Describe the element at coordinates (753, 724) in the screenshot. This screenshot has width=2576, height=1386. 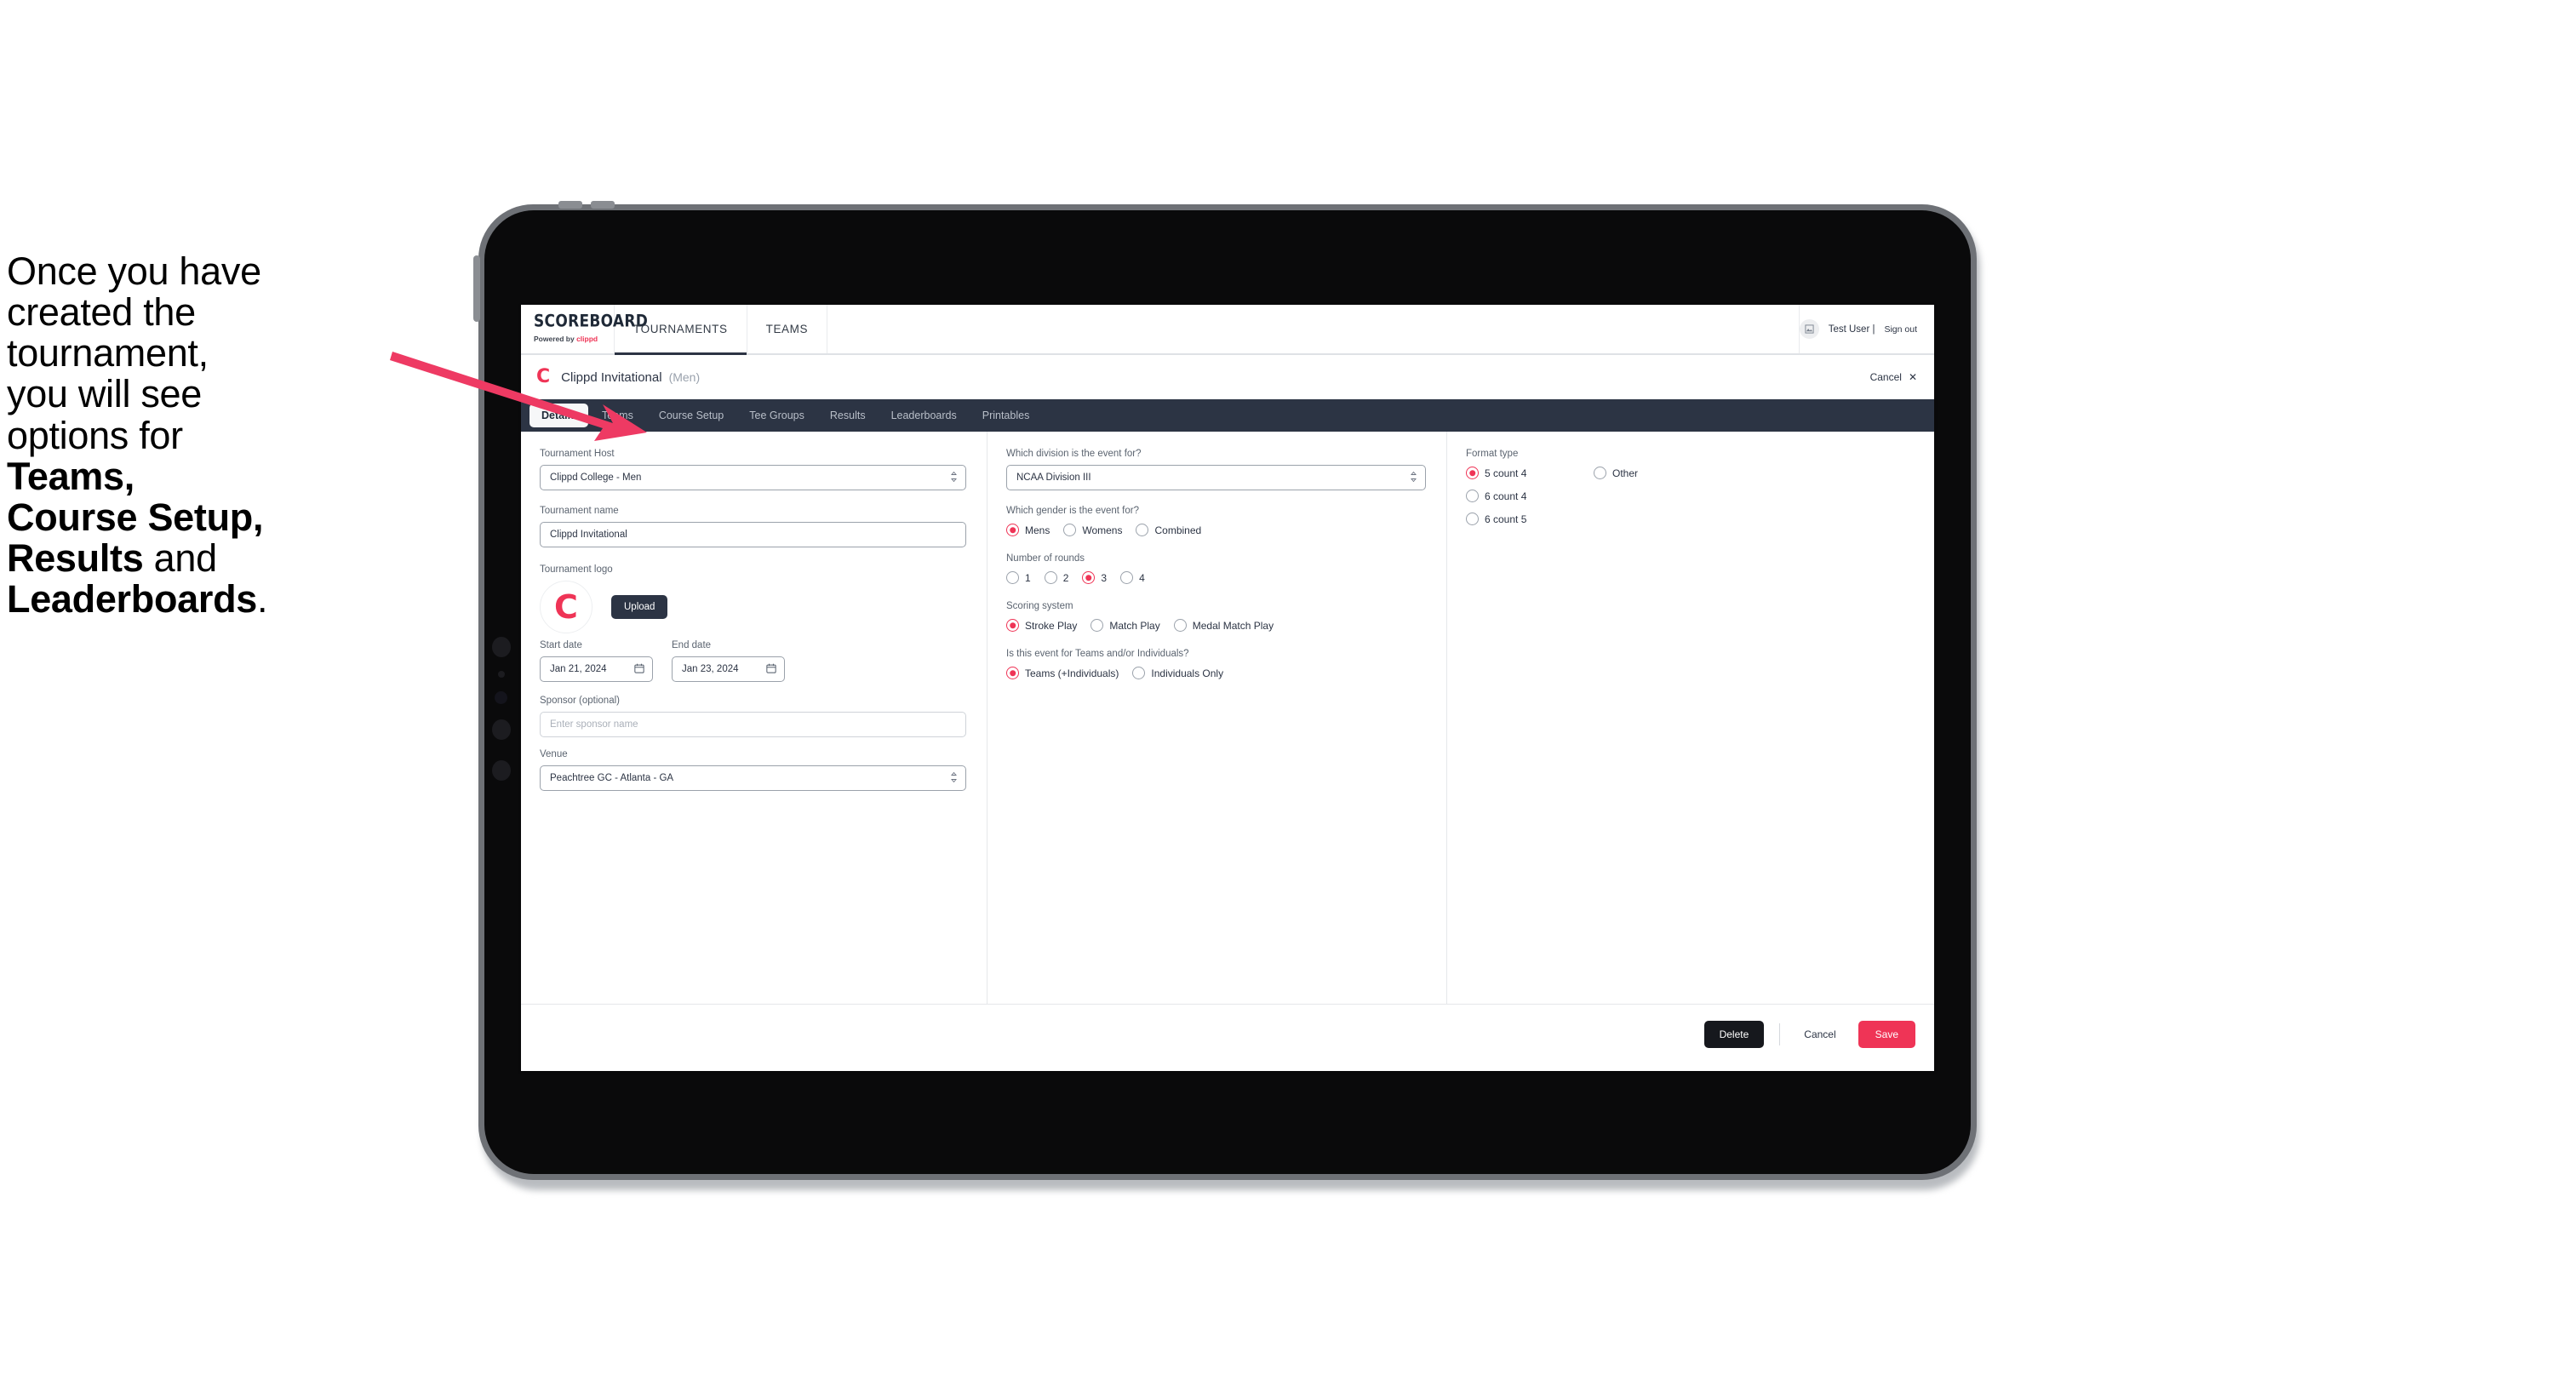
I see `sponsor-input: Enter sponsor name` at that location.